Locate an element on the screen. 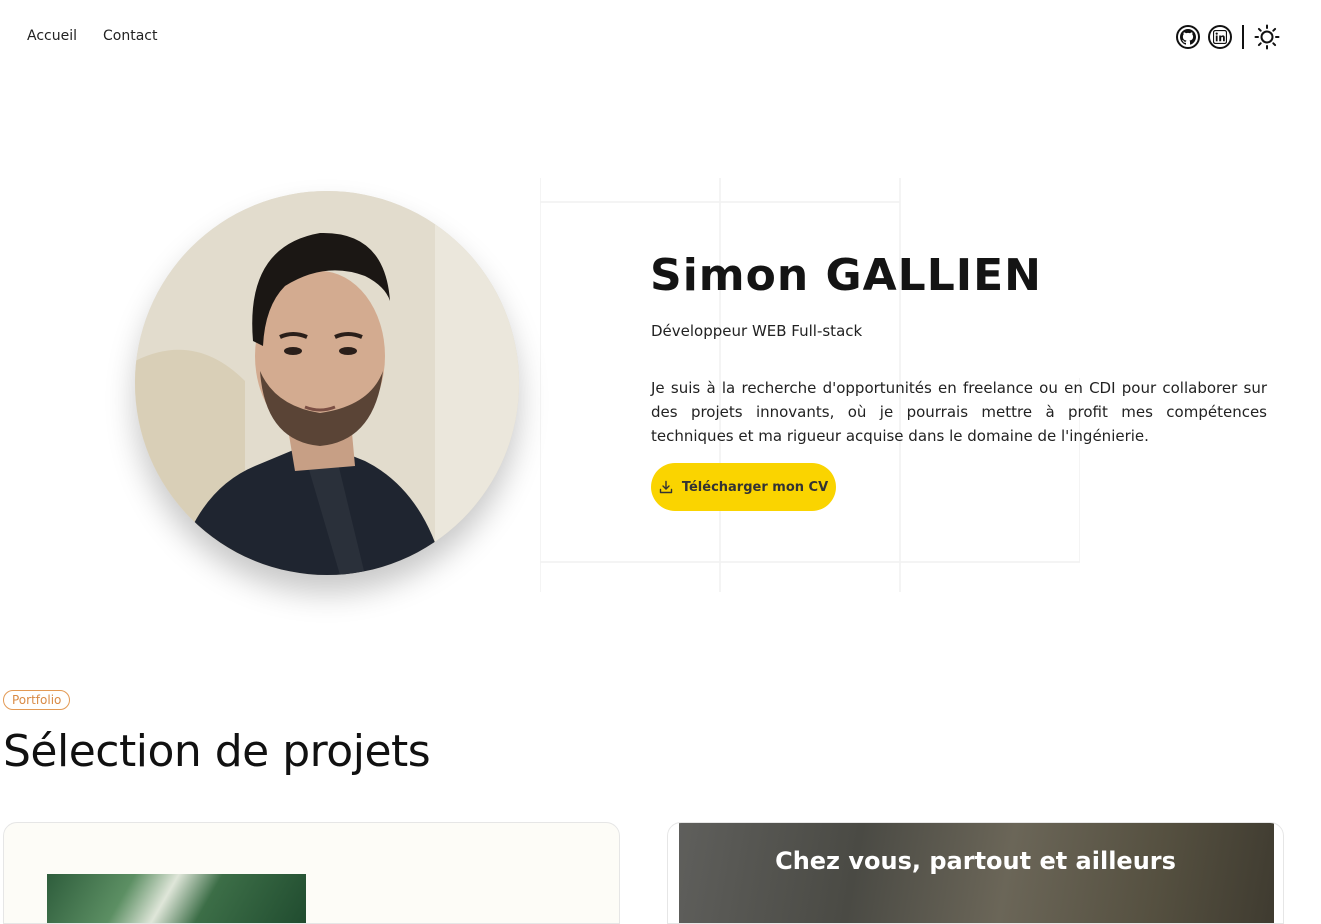 This screenshot has height=924, width=1321. nav-icons is located at coordinates (1228, 37).